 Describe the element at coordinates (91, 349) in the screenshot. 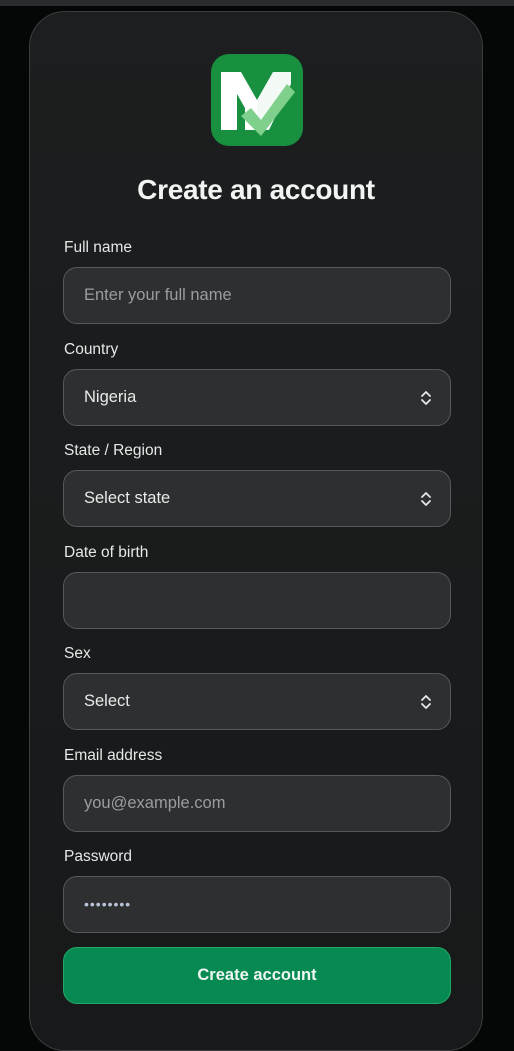

I see `country-label: Country` at that location.